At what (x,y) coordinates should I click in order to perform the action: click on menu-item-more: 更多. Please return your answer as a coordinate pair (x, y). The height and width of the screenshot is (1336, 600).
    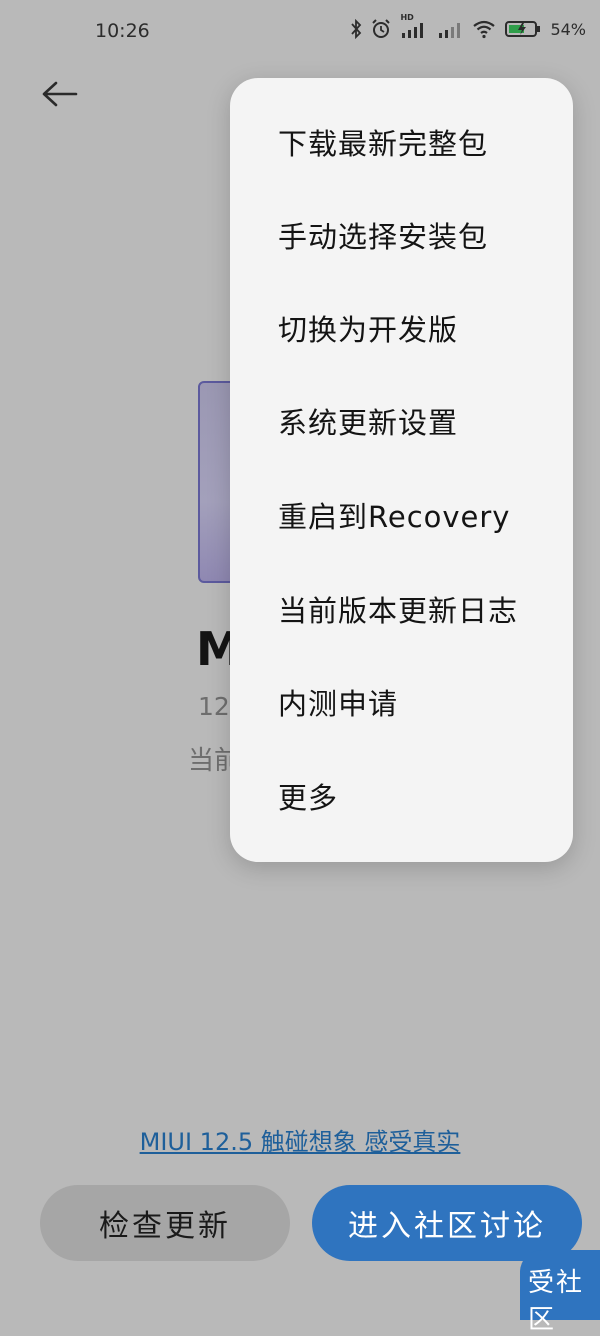
    Looking at the image, I should click on (308, 798).